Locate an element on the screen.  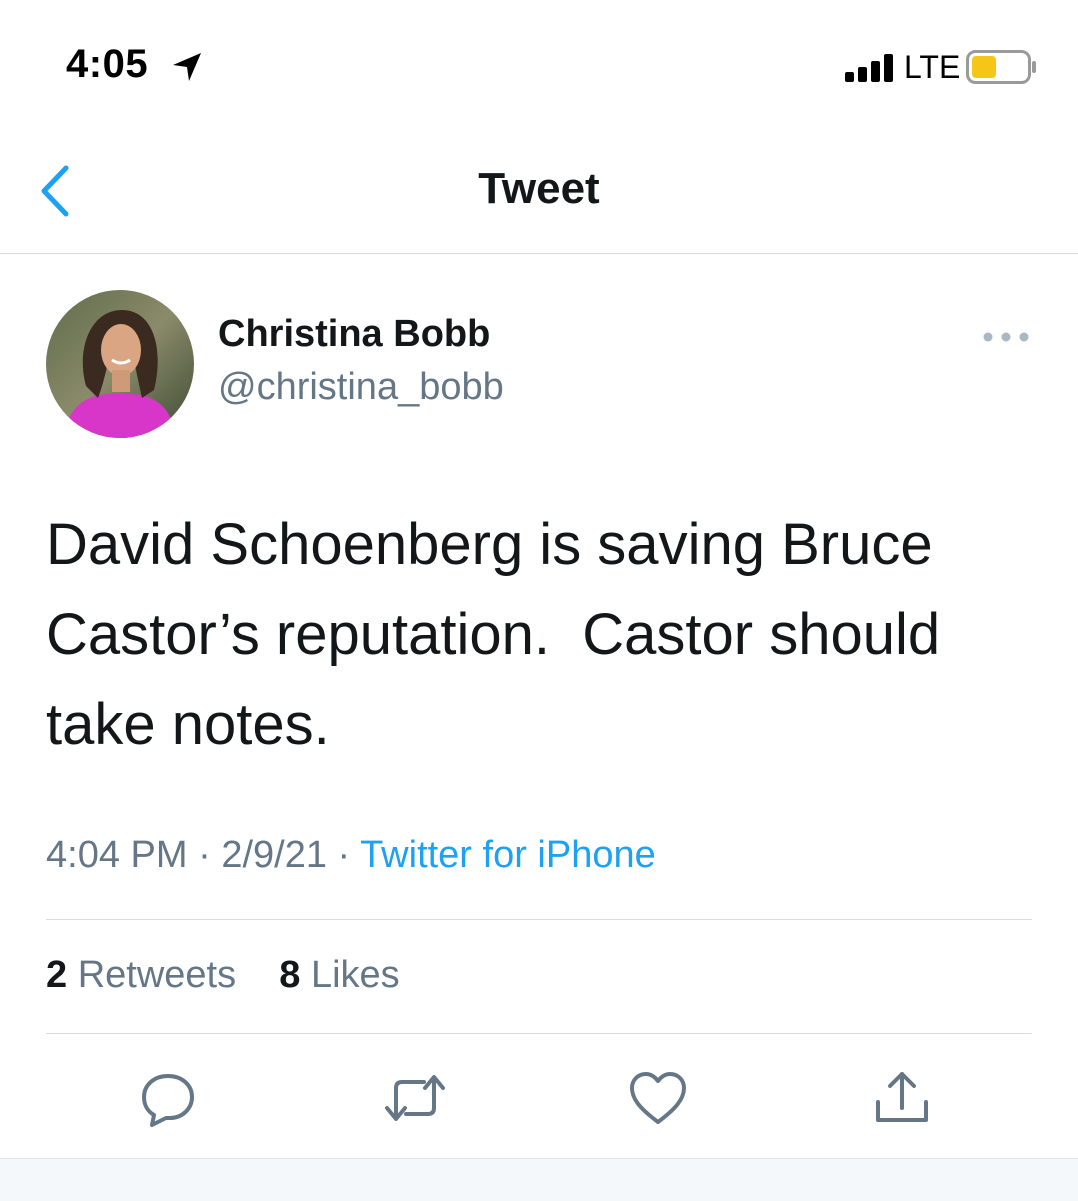
likes-label: Likes is located at coordinates (355, 975).